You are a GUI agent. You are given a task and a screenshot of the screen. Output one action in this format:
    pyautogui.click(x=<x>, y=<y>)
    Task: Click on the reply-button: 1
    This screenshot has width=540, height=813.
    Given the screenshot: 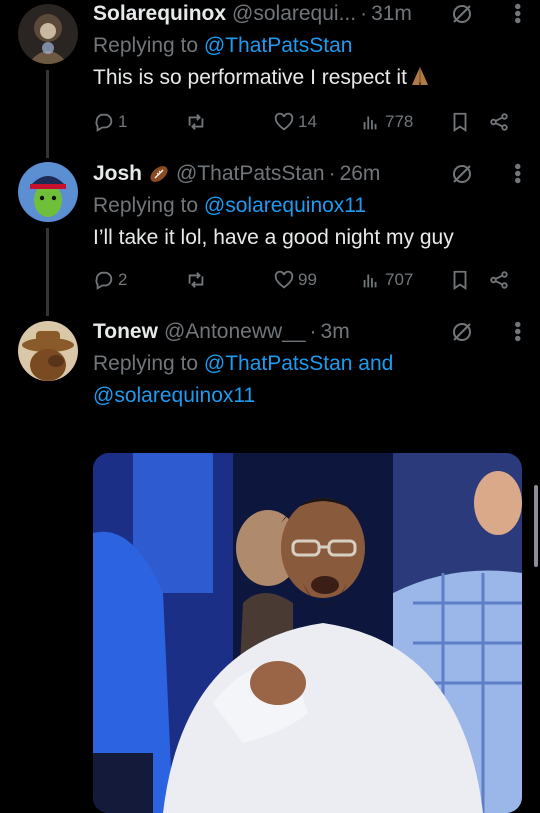 What is the action you would take?
    pyautogui.click(x=110, y=122)
    